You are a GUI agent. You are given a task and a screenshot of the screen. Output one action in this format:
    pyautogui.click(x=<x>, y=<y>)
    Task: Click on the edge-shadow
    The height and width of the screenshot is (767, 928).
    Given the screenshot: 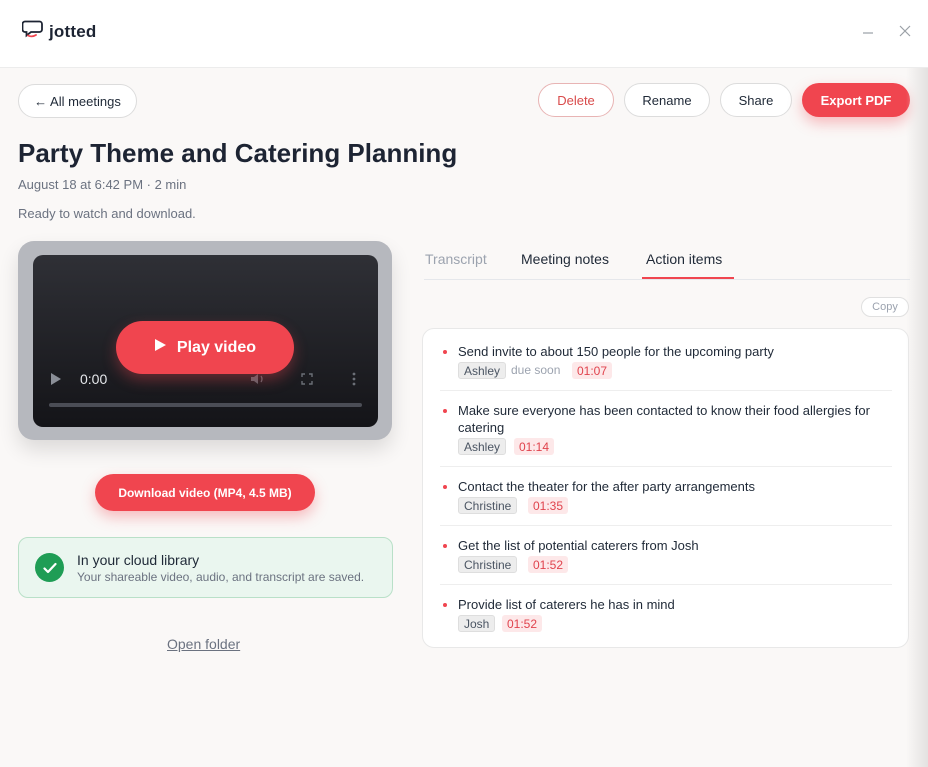 What is the action you would take?
    pyautogui.click(x=917, y=417)
    